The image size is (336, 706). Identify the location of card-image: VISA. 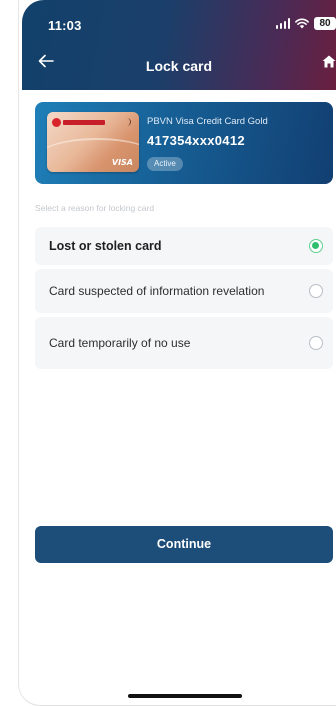
(93, 142).